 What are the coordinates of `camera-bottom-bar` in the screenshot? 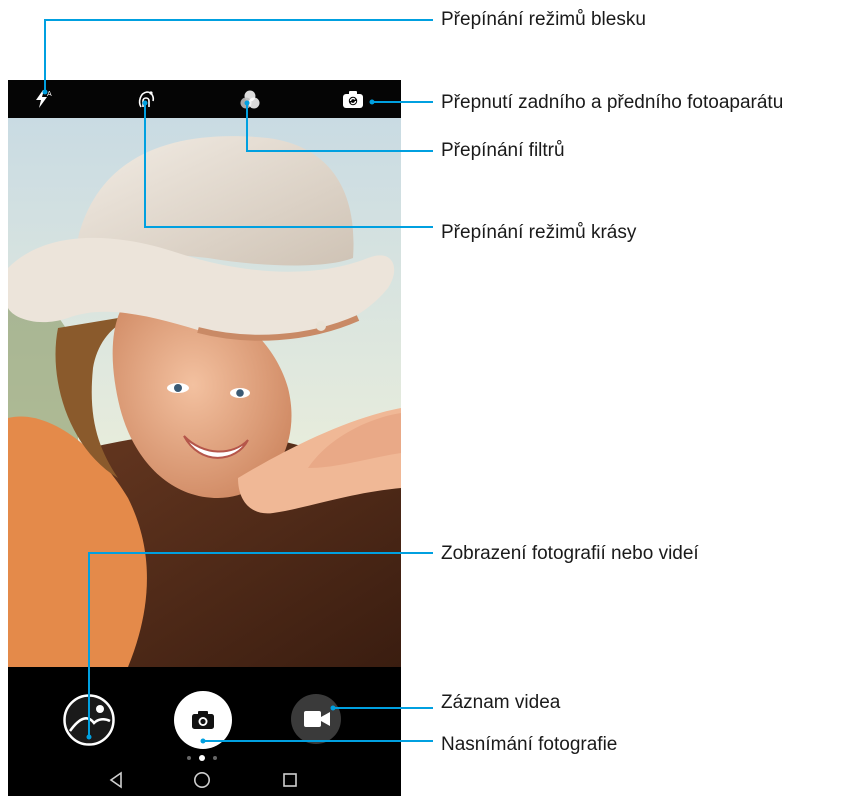 It's located at (204, 731).